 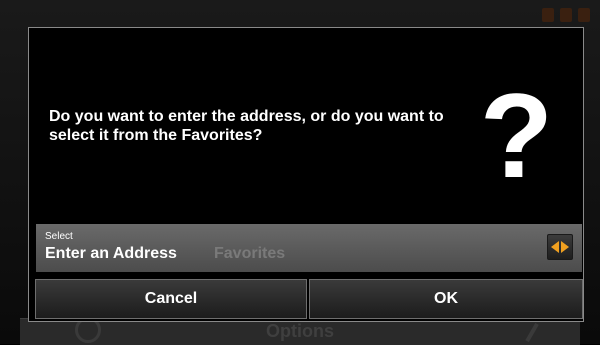 I want to click on left-right-arrow-icon, so click(x=560, y=247).